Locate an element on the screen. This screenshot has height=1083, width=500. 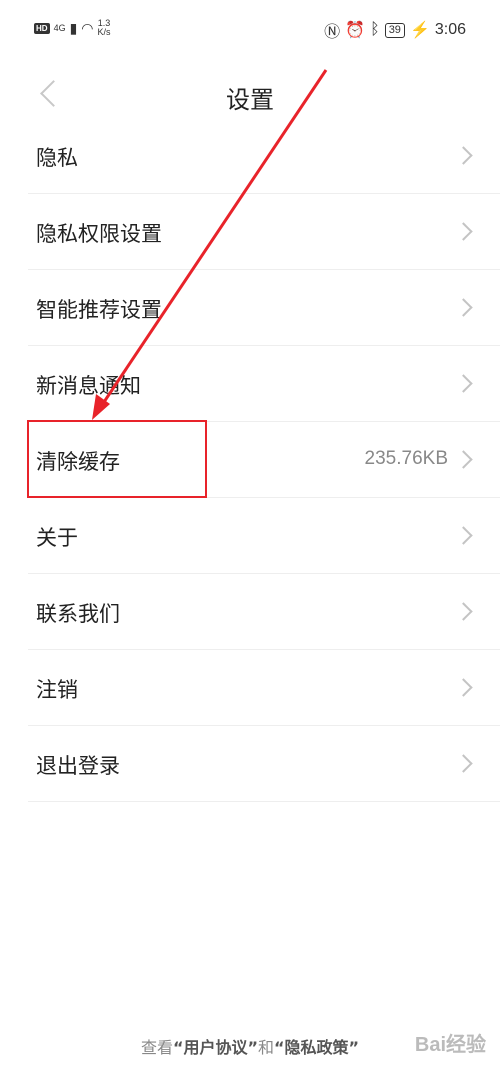
annotation-arrow-line is located at coordinates (214, 237).